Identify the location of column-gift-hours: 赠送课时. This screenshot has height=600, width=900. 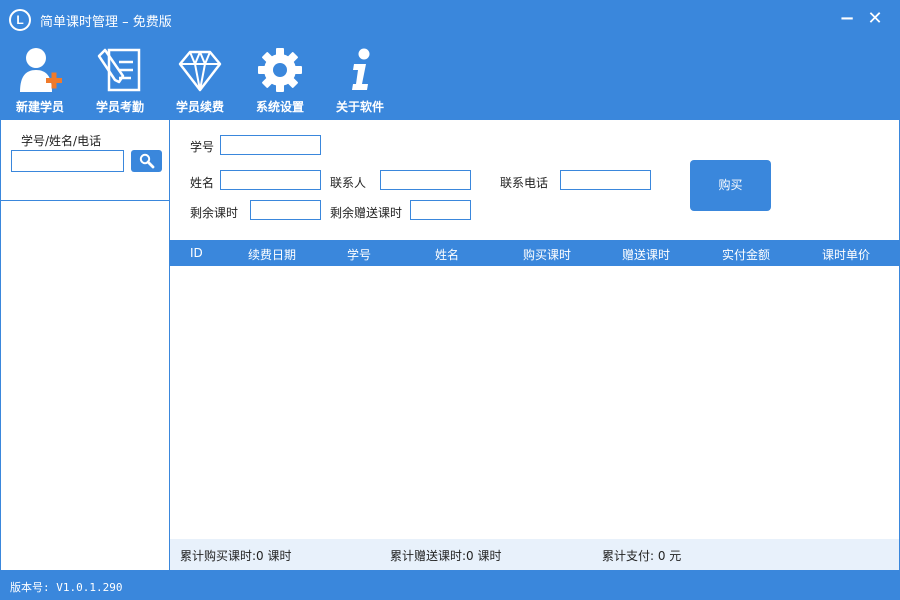
(646, 254).